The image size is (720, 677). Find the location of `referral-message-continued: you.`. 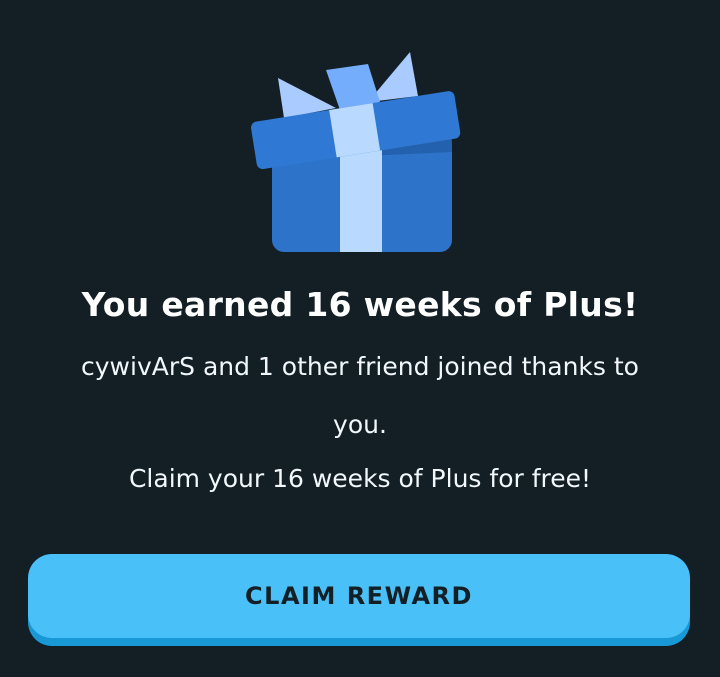

referral-message-continued: you. is located at coordinates (360, 424).